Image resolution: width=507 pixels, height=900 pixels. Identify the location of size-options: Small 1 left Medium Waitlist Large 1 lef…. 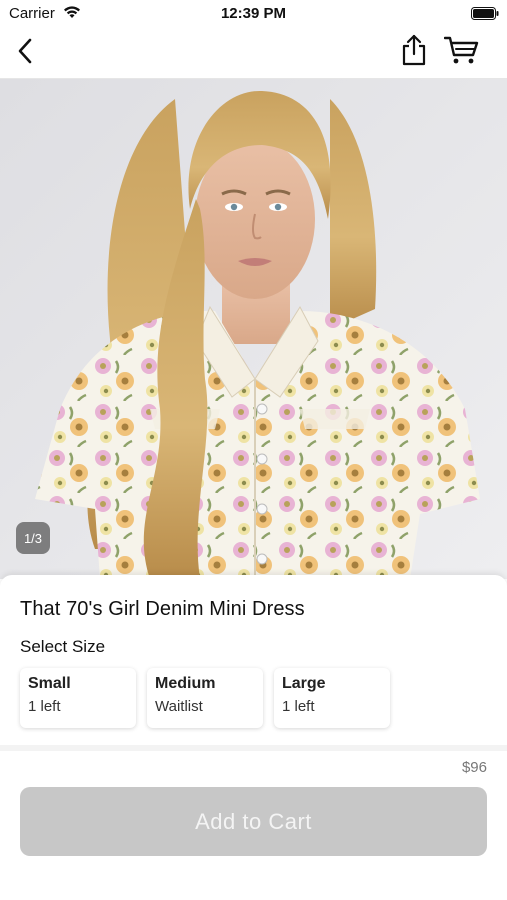
(205, 698).